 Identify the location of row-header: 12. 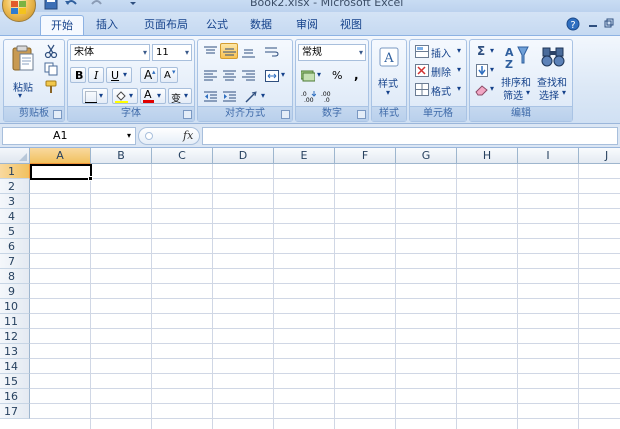
(15, 336).